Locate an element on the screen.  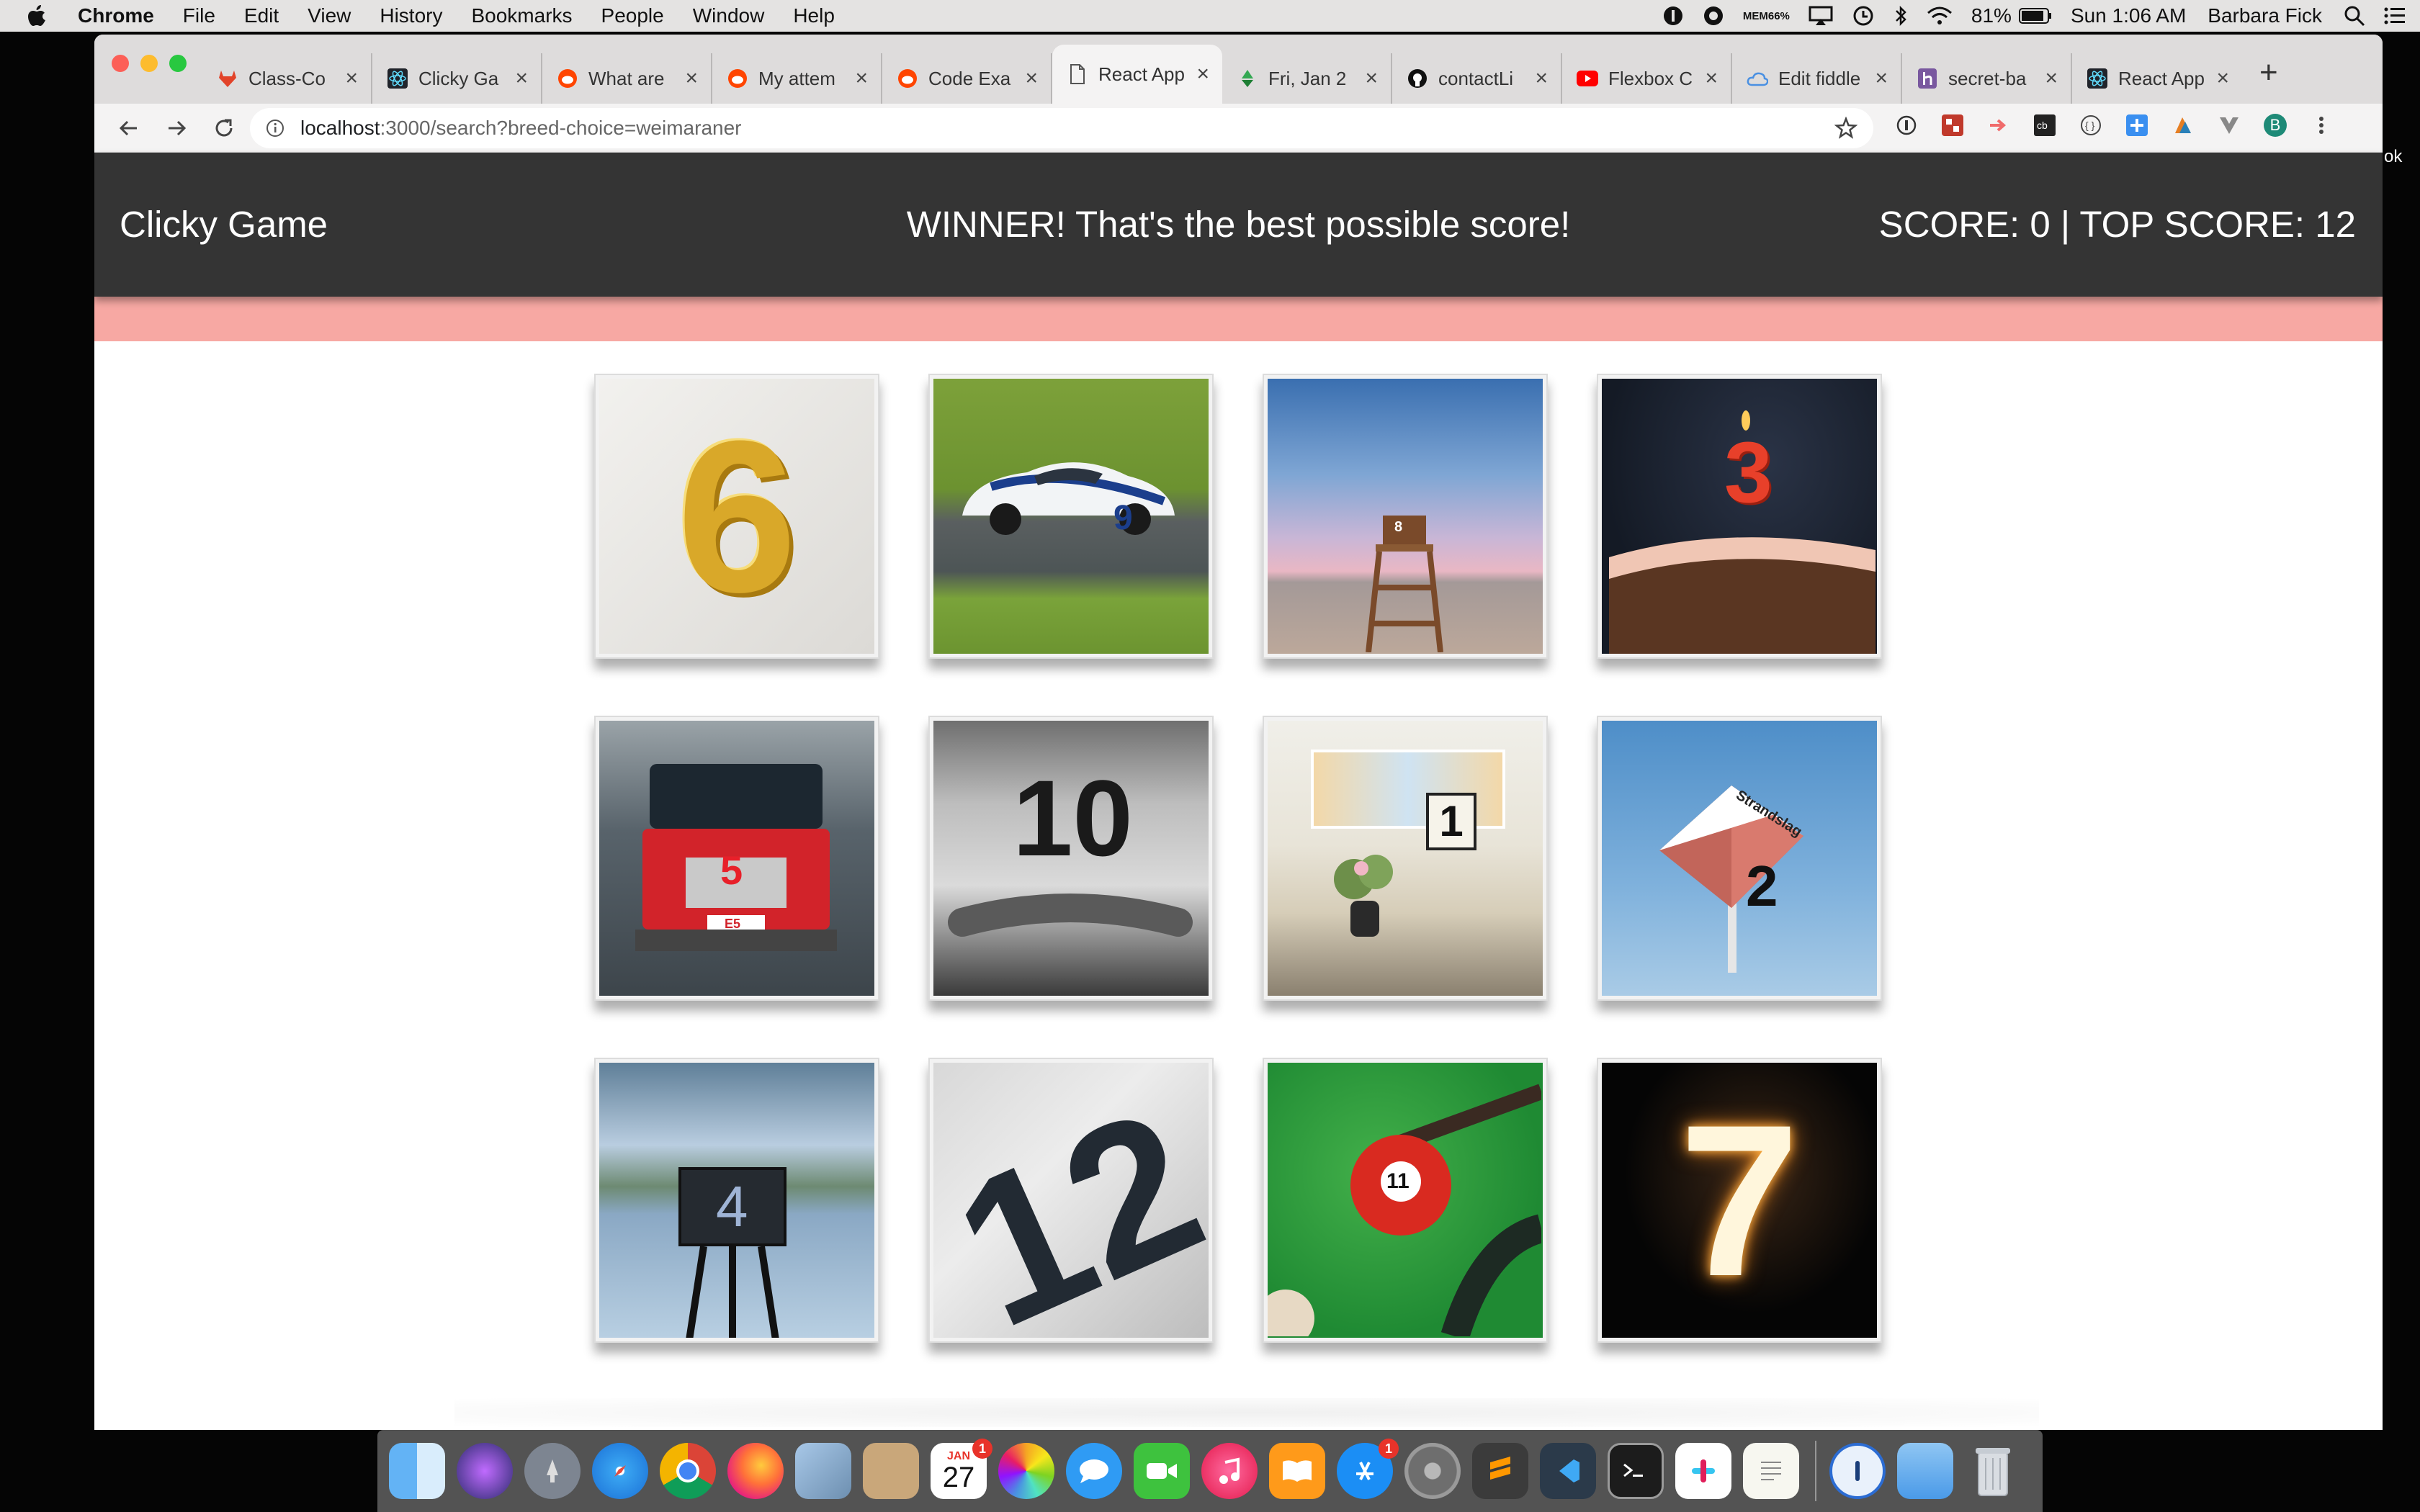
tab-fri-jan: Fri, Jan 2 × is located at coordinates (1307, 78).